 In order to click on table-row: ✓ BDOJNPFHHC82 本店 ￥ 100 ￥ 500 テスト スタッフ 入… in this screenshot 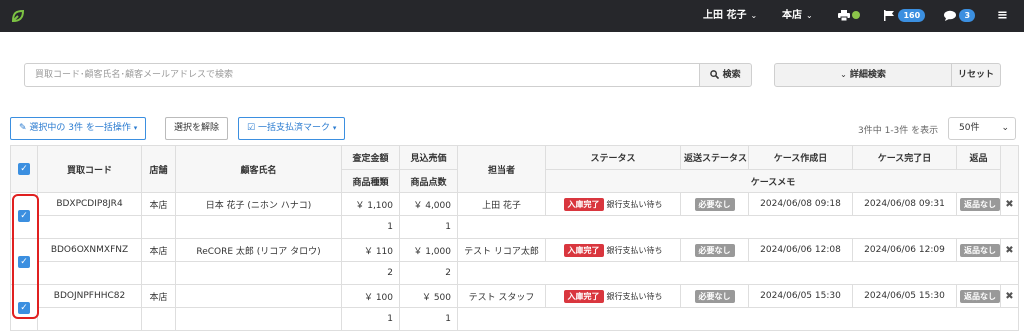, I will do `click(514, 307)`.